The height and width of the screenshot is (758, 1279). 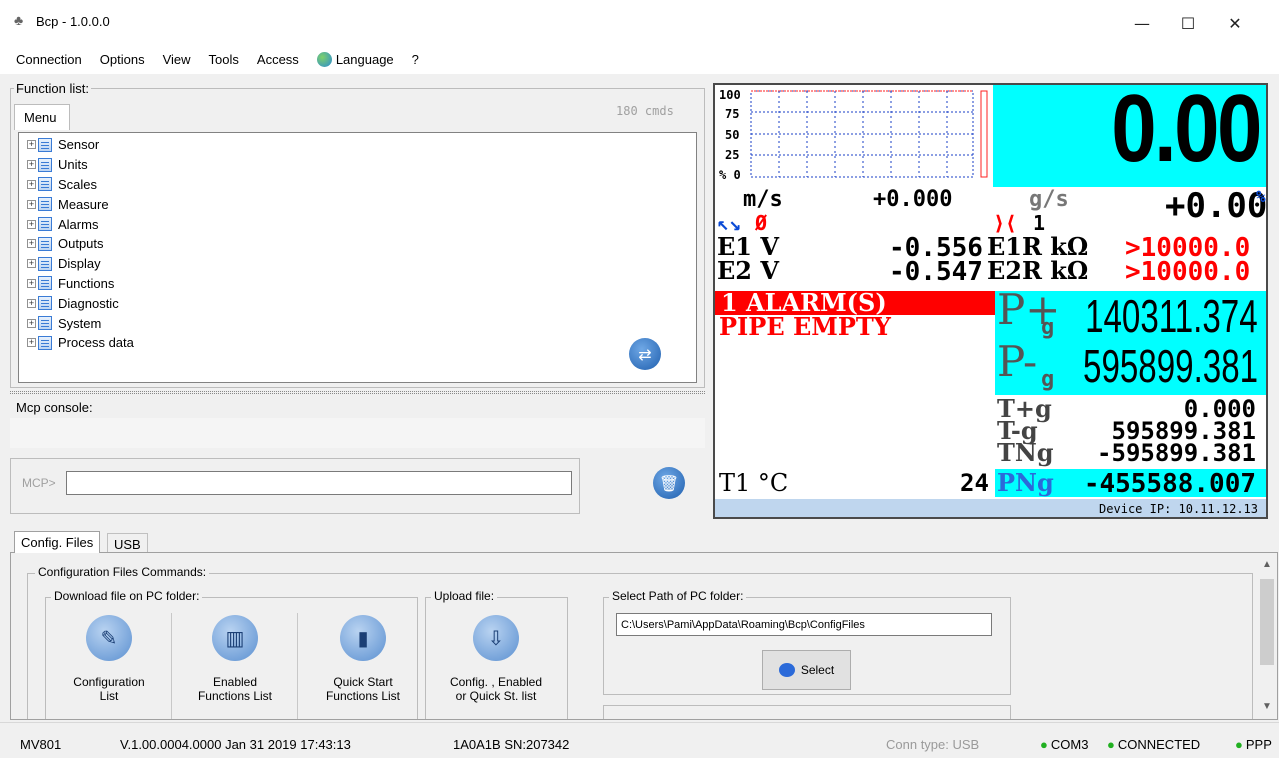 What do you see at coordinates (748, 270) in the screenshot?
I see `e2-label: E2 V` at bounding box center [748, 270].